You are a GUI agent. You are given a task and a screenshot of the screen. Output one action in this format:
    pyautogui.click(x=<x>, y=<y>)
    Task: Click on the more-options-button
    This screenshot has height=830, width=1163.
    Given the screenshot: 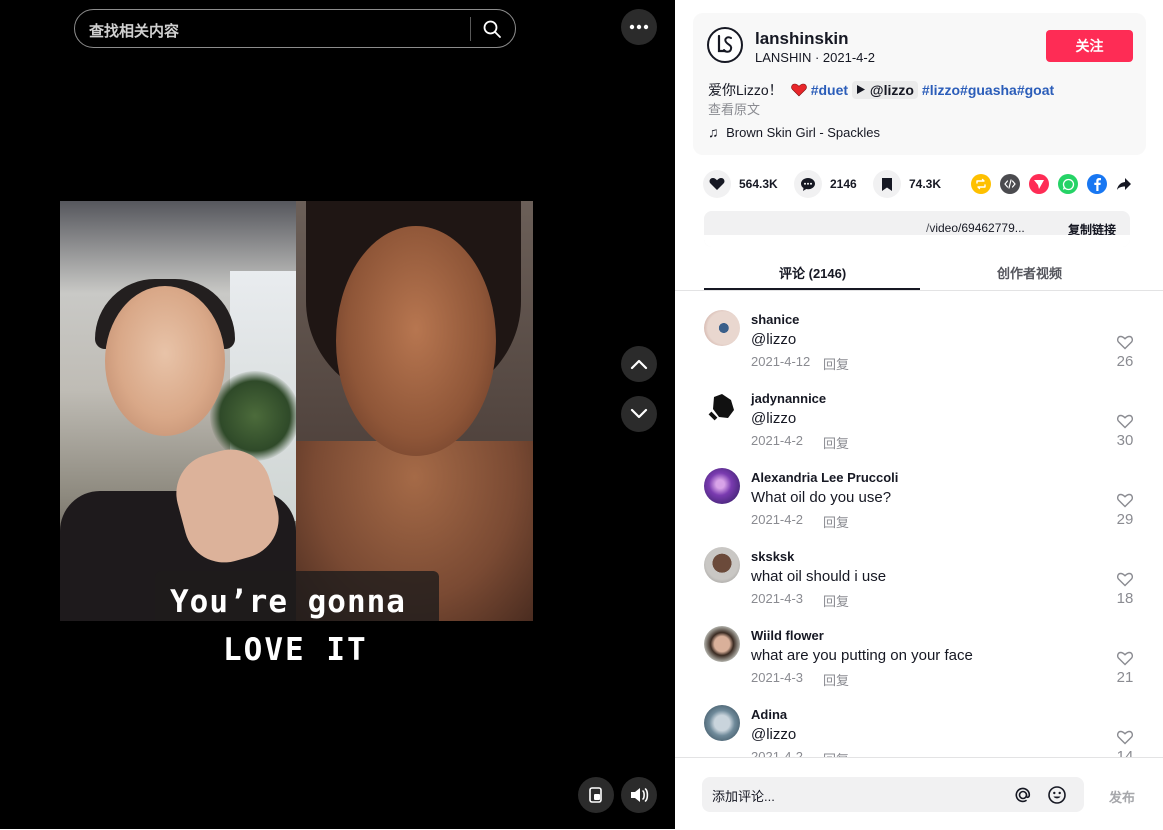 What is the action you would take?
    pyautogui.click(x=639, y=27)
    